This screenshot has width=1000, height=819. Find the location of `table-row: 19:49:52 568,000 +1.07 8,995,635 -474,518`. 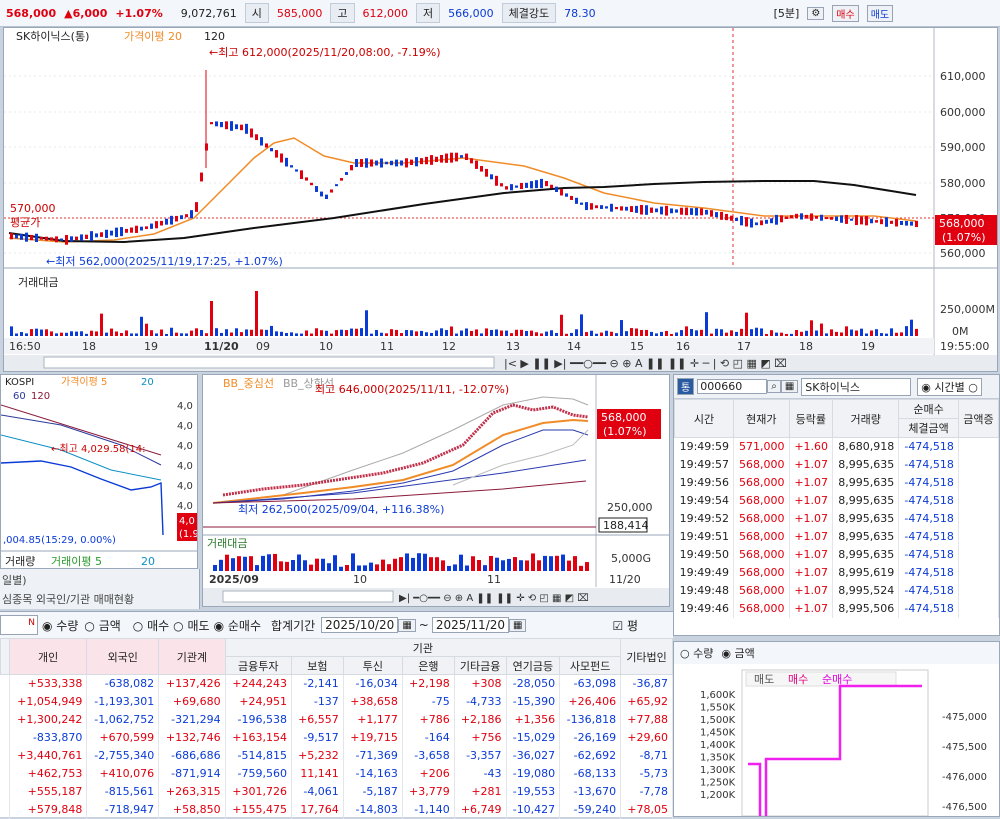

table-row: 19:49:52 568,000 +1.07 8,995,635 -474,518 is located at coordinates (837, 518).